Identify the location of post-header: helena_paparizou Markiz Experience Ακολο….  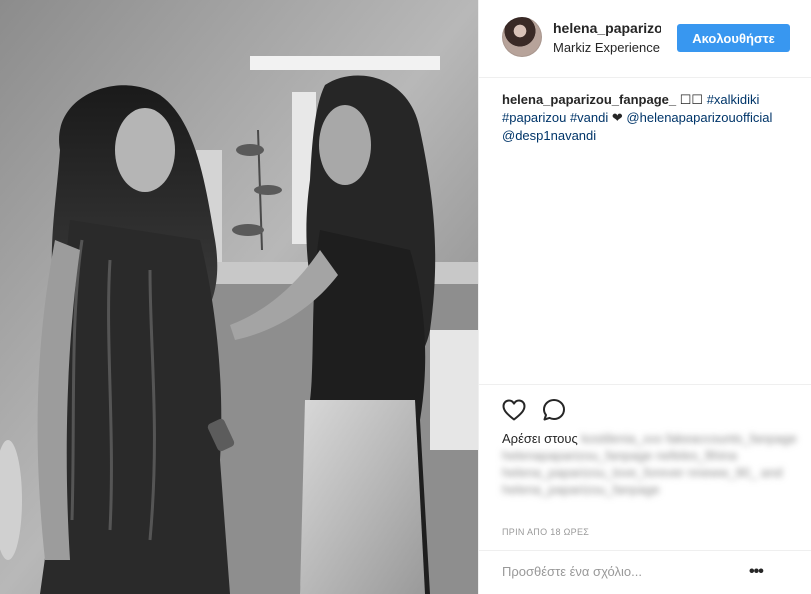
(645, 39).